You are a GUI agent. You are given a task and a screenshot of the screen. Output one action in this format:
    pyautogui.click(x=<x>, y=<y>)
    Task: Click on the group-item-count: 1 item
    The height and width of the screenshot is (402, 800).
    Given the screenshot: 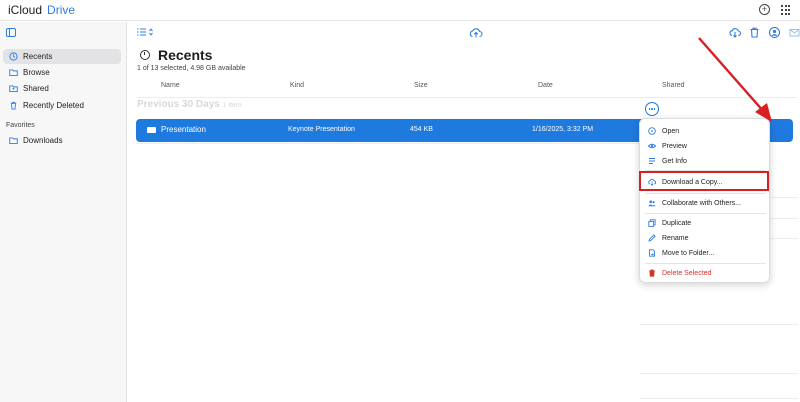 What is the action you would take?
    pyautogui.click(x=232, y=105)
    